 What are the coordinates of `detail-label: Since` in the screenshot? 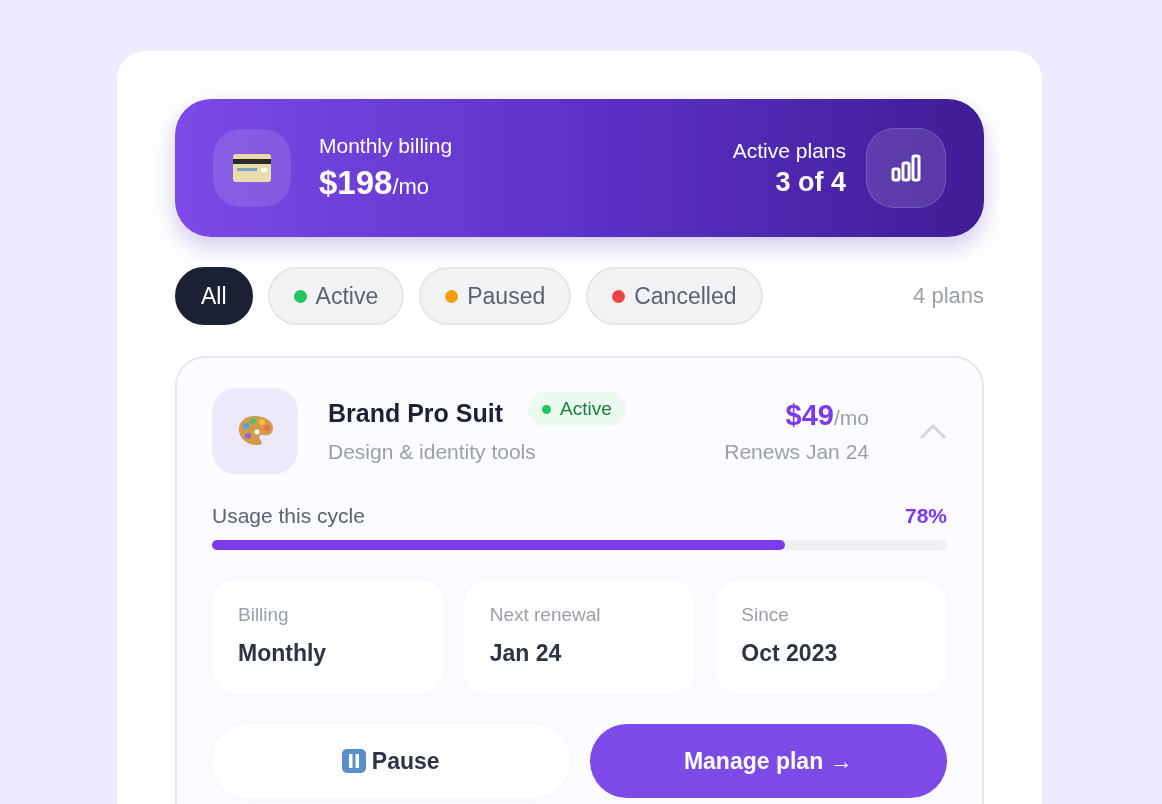 It's located at (765, 615).